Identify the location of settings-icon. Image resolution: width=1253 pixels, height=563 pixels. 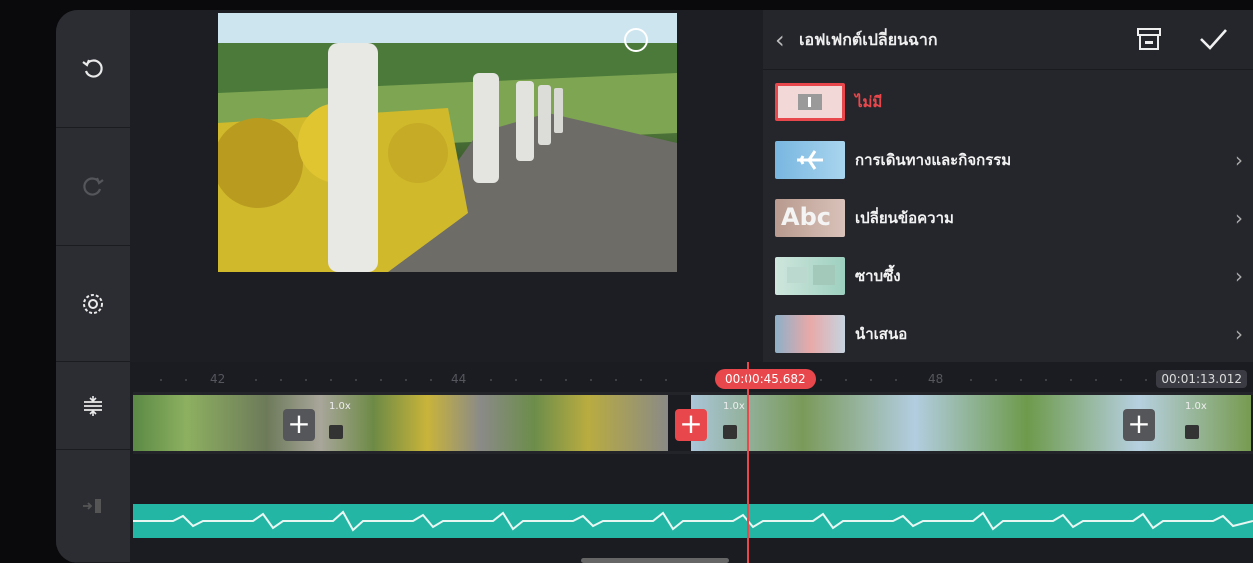
(93, 303).